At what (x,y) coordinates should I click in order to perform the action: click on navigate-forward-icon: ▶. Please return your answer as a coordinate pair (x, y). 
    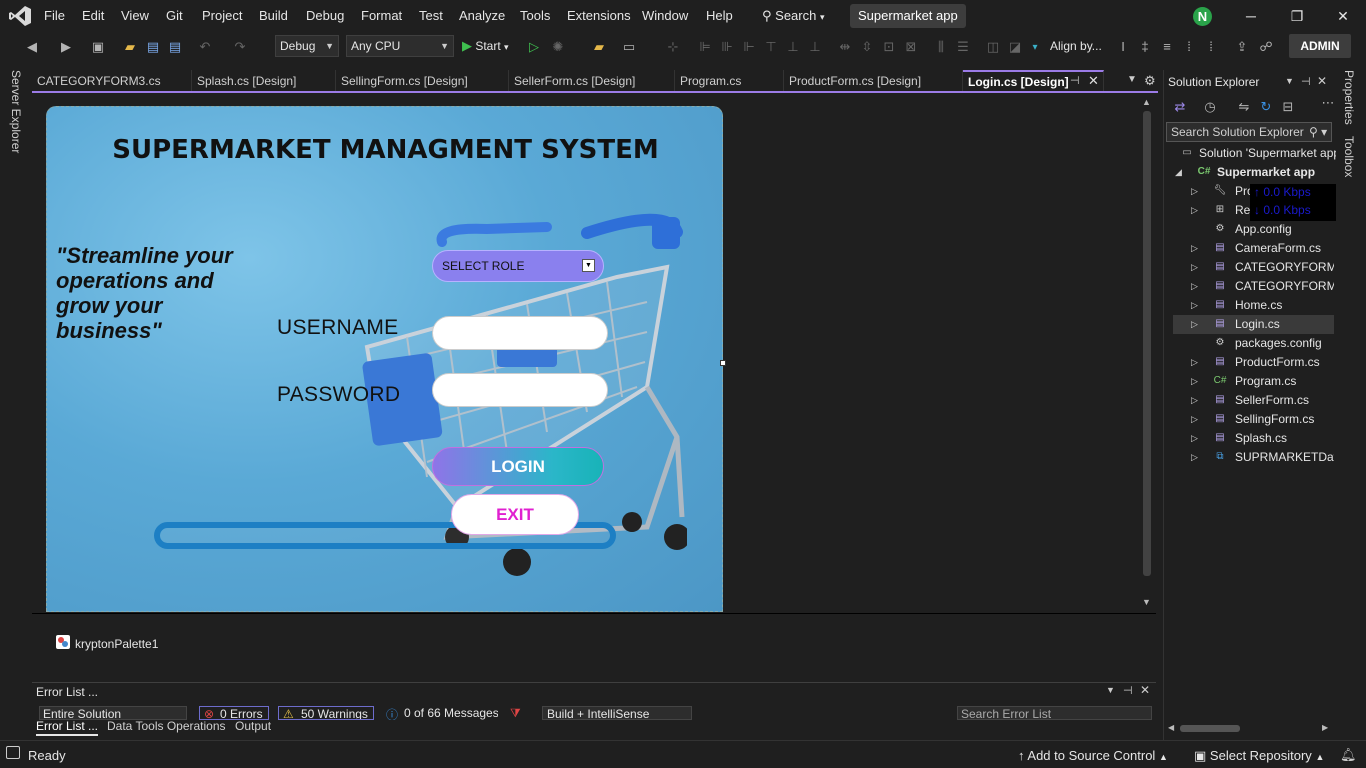
    Looking at the image, I should click on (66, 47).